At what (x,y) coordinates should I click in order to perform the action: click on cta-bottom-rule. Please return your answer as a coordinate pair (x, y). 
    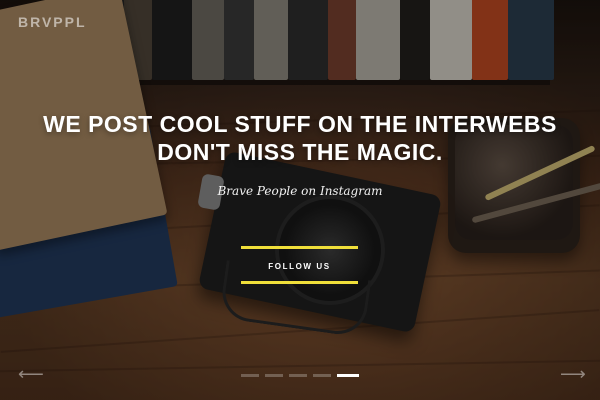
    Looking at the image, I should click on (299, 282).